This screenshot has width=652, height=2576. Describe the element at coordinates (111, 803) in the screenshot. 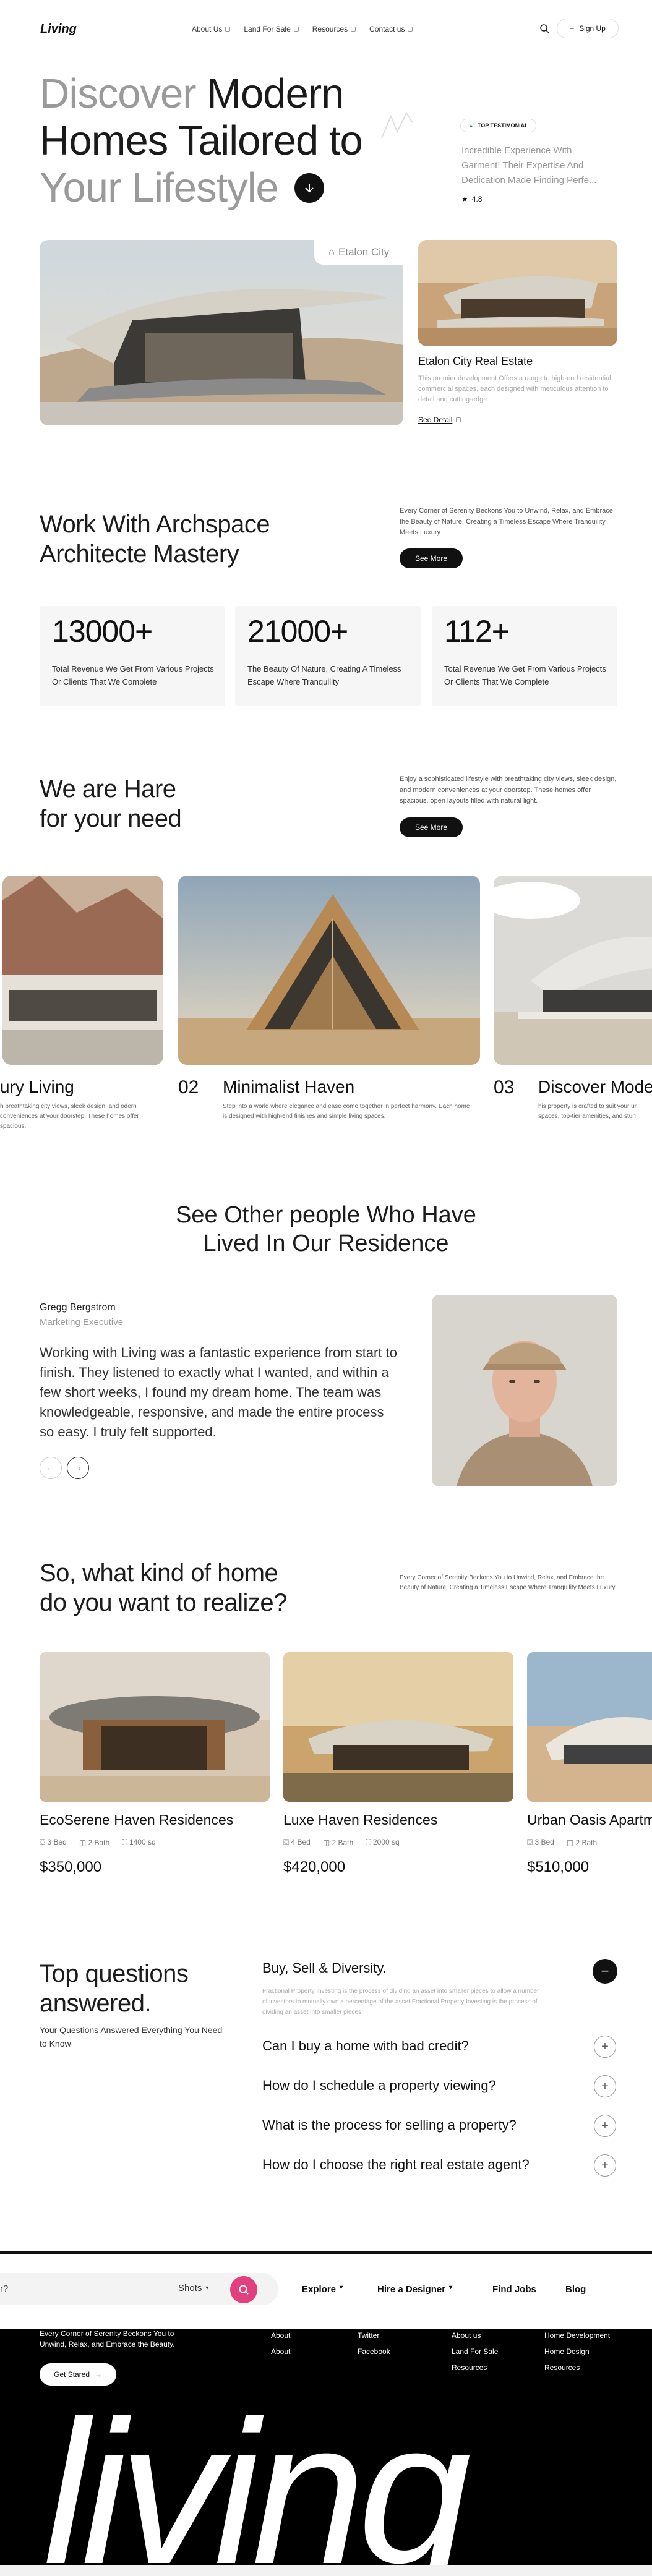

I see `need-title: We are Hare for your need` at that location.